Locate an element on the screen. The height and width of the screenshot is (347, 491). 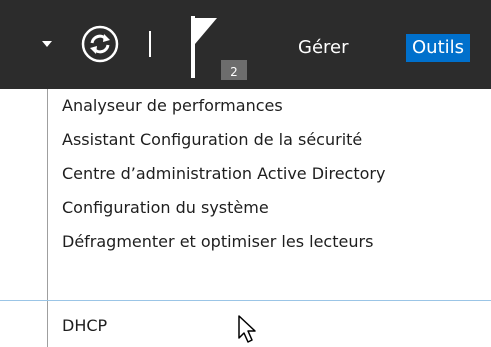
mouse-pointer-icon is located at coordinates (247, 329).